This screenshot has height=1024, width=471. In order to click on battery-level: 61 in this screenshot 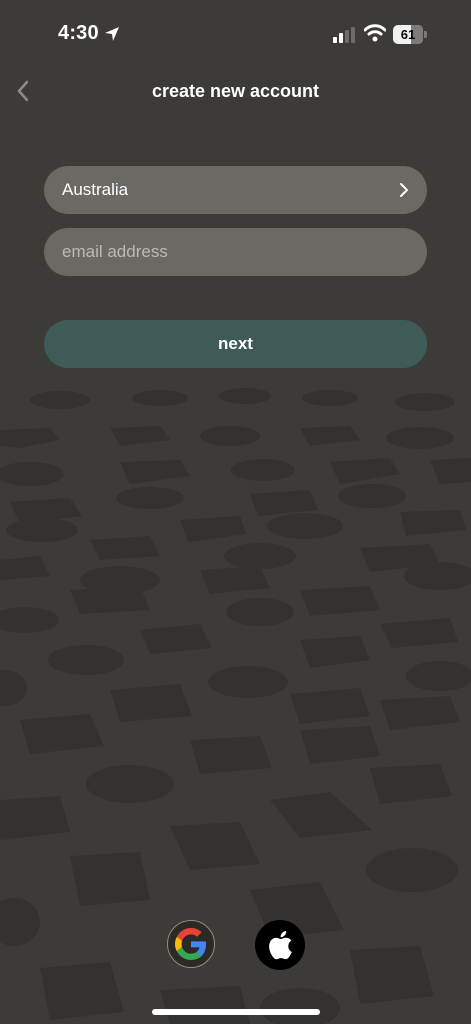, I will do `click(408, 34)`.